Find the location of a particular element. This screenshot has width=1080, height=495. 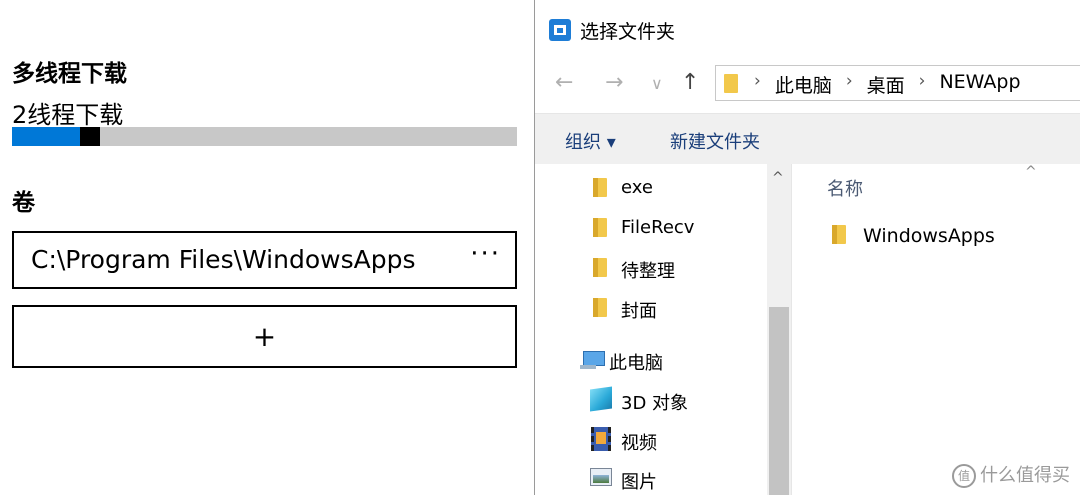

nav-item-this-pc: 此电脑 is located at coordinates (651, 358).